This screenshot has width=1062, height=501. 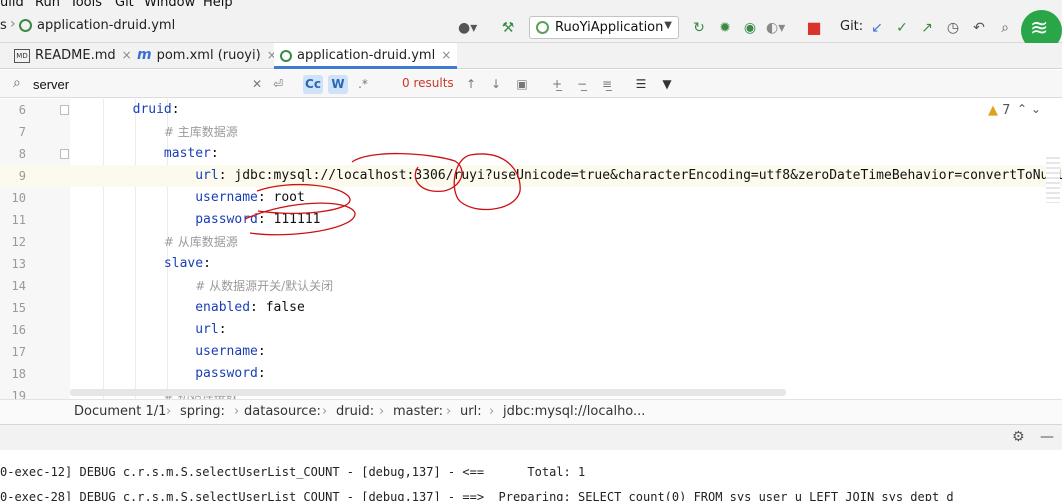 What do you see at coordinates (877, 28) in the screenshot?
I see `git-update-icon: ↙` at bounding box center [877, 28].